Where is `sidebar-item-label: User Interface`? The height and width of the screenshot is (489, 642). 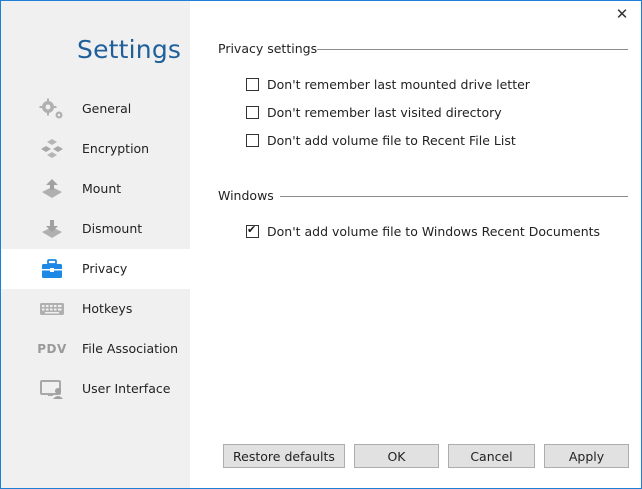 sidebar-item-label: User Interface is located at coordinates (126, 388).